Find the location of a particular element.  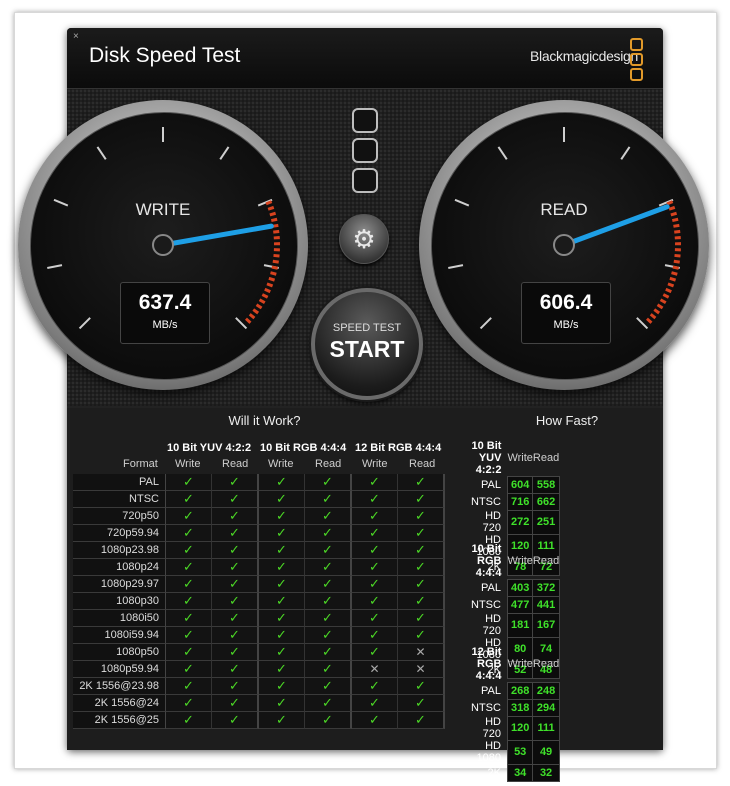

write-gauge: WRITE 637.4 MB/s is located at coordinates (163, 245).